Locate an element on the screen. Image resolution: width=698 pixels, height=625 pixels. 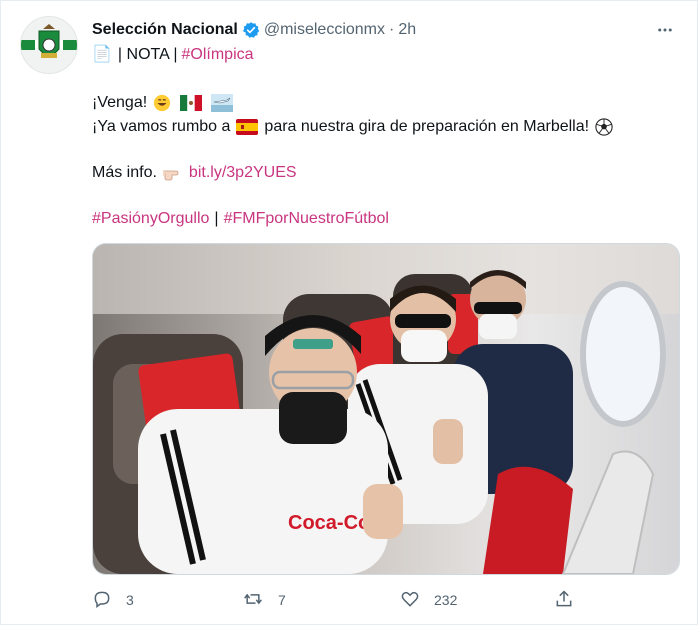
retweet-count: 7 is located at coordinates (282, 600).